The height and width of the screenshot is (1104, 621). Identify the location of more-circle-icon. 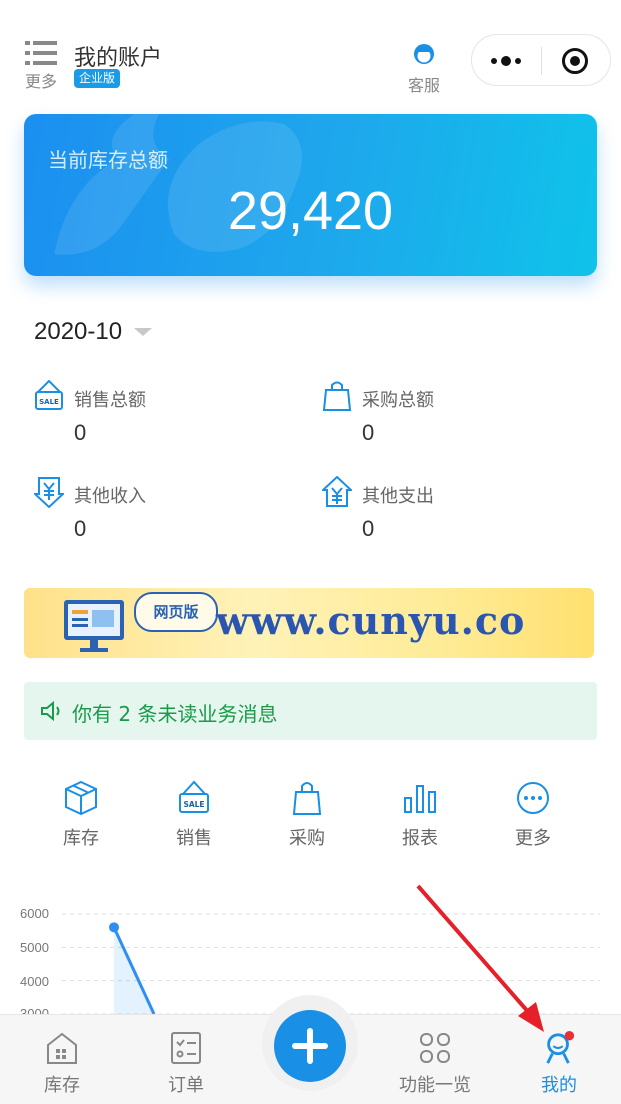
(533, 798).